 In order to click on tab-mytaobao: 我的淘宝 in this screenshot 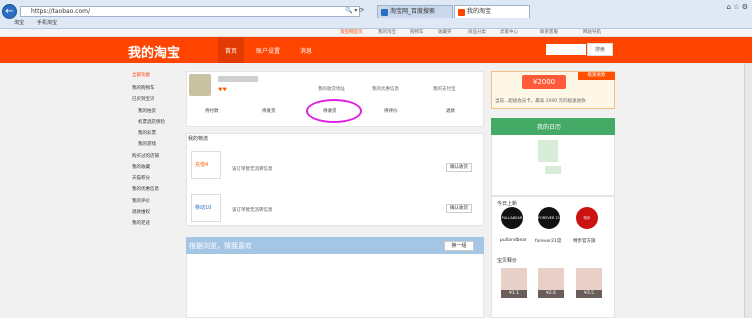, I will do `click(492, 11)`.